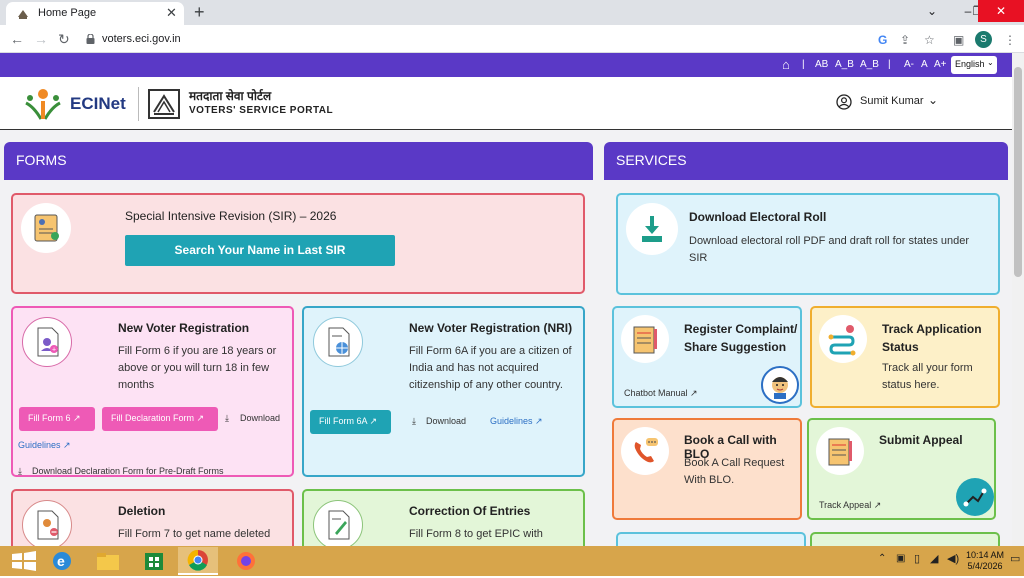 The width and height of the screenshot is (1024, 578). What do you see at coordinates (44, 445) in the screenshot?
I see `new-voter-guidelines-link: Guidelines ↗` at bounding box center [44, 445].